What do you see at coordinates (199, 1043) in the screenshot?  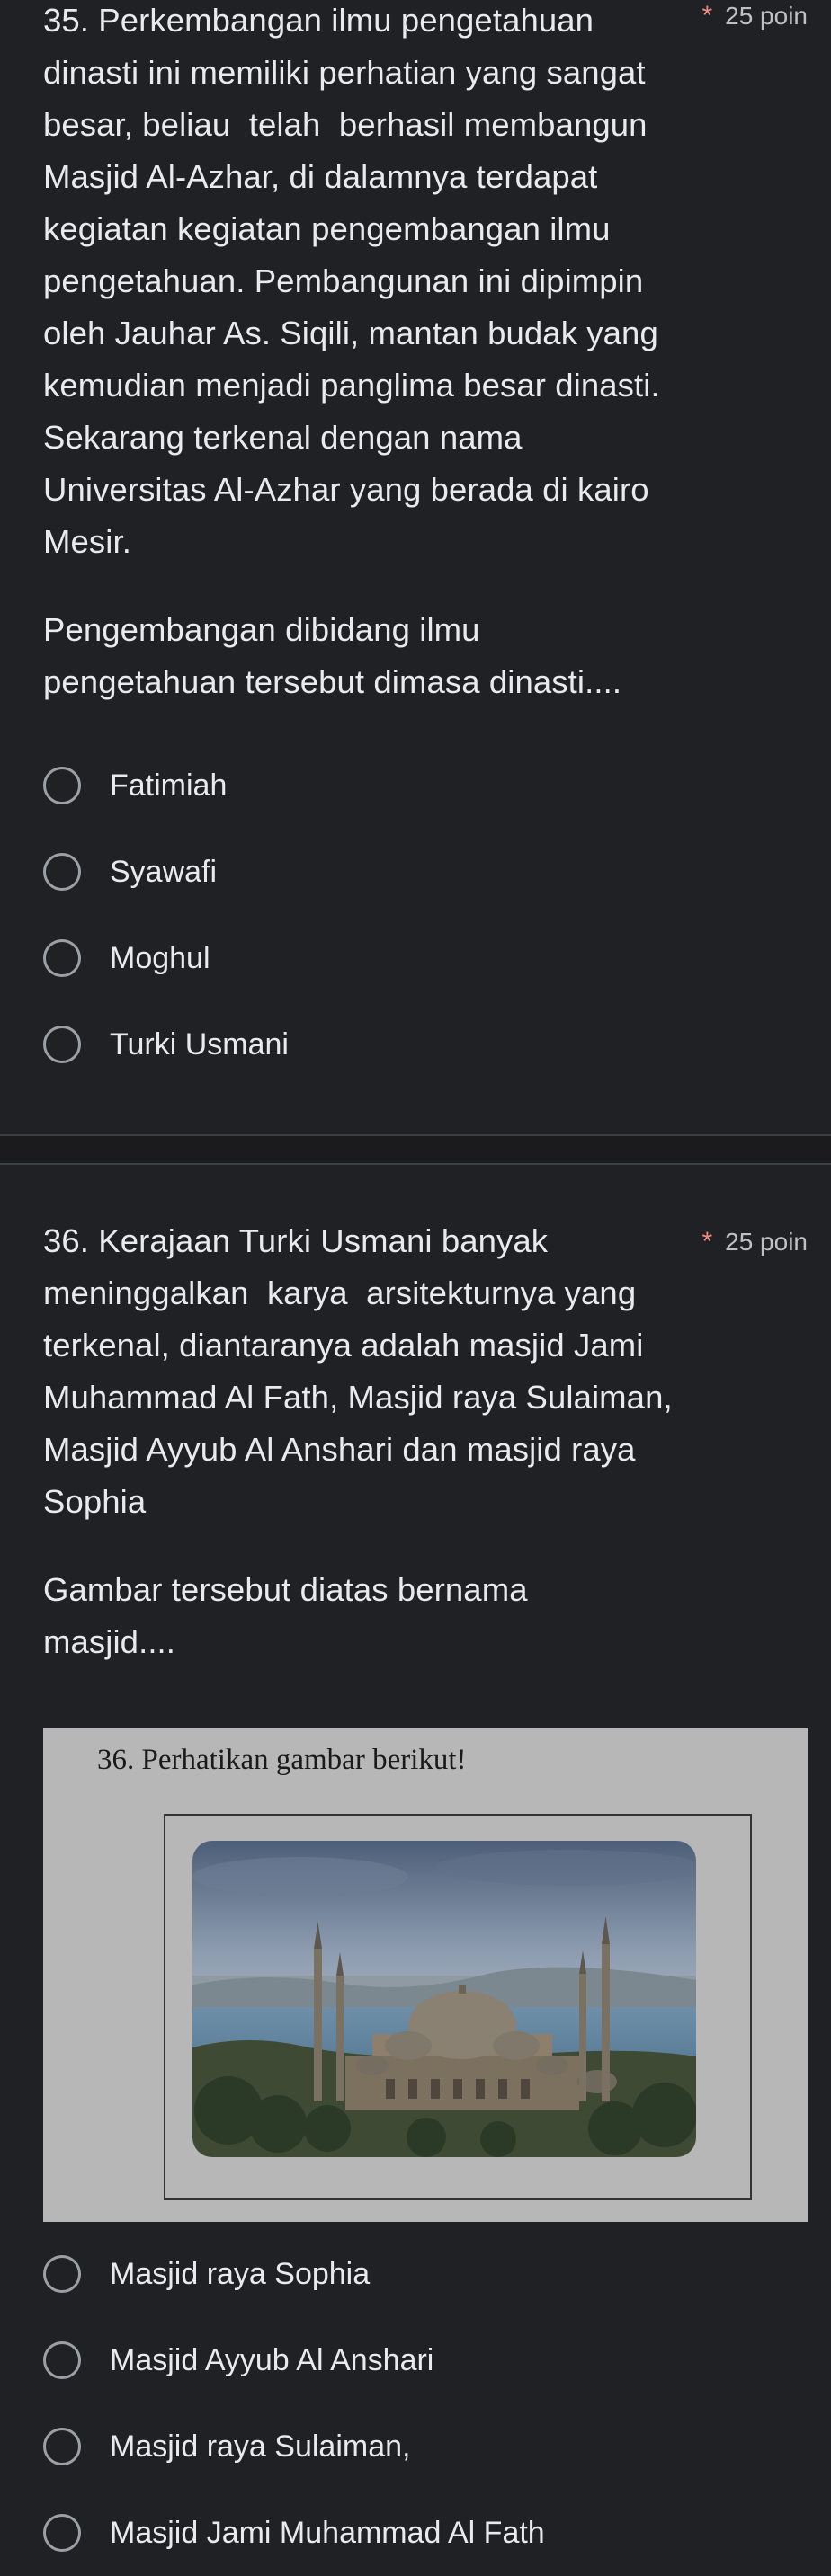 I see `option-label: Turki Usmani` at bounding box center [199, 1043].